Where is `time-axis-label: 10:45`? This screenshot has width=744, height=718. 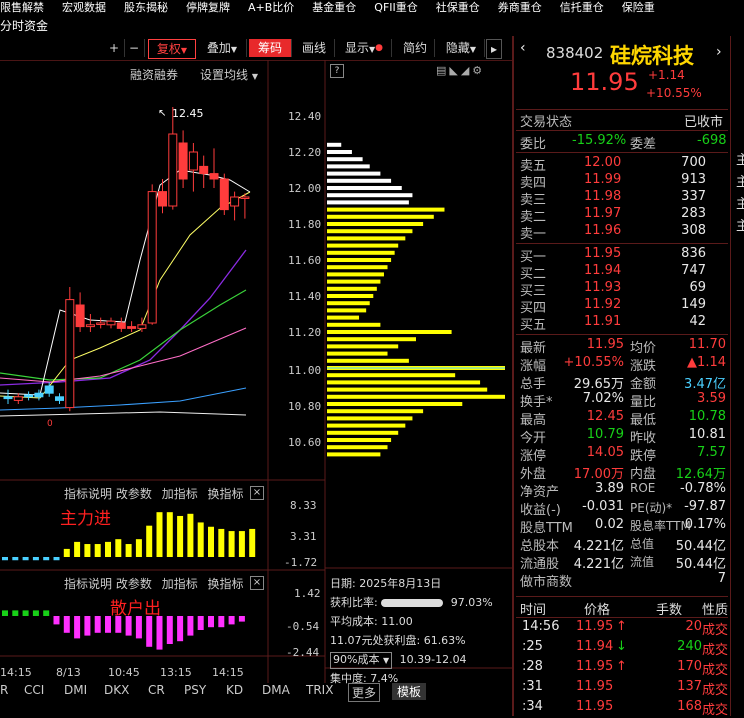
time-axis-label: 10:45 is located at coordinates (124, 672).